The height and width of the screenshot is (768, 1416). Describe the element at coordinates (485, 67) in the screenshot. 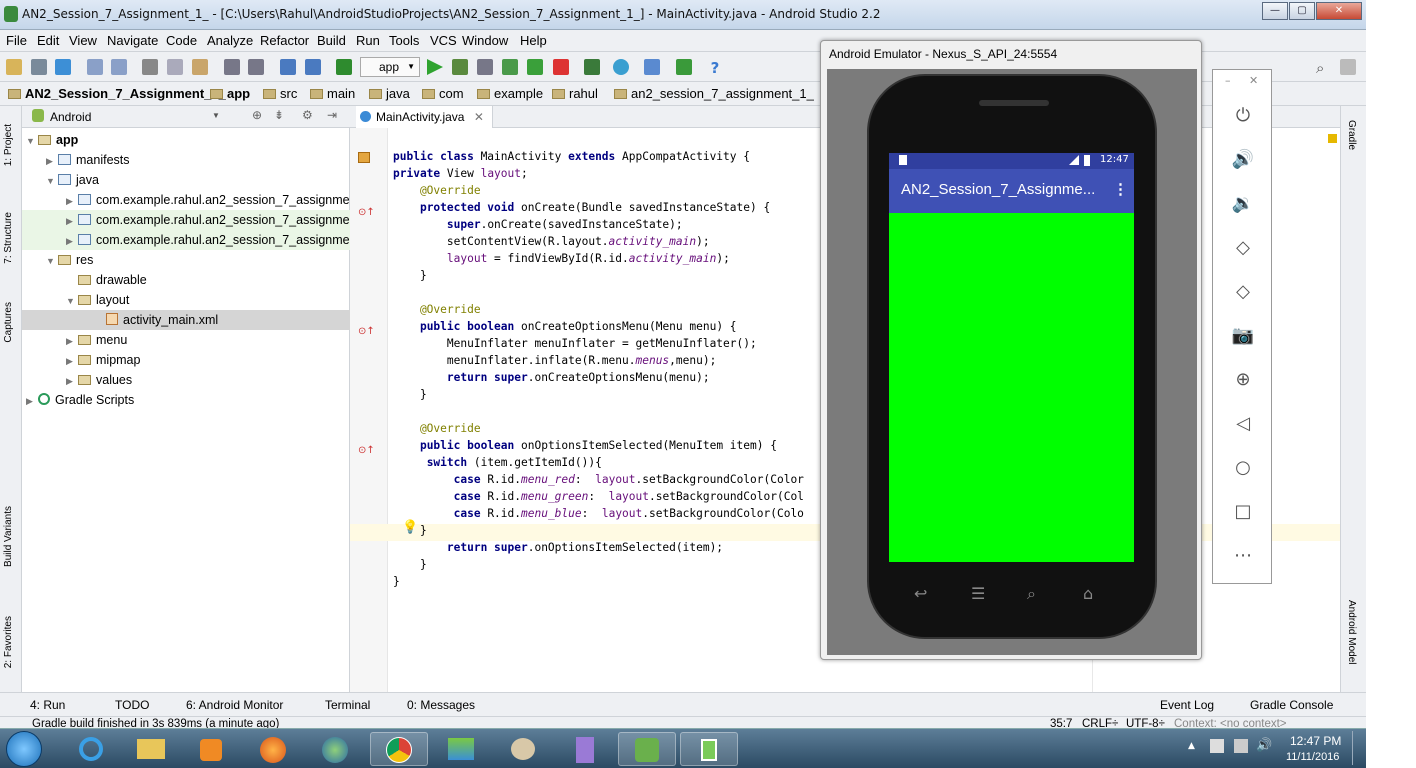

I see `coverage-icon` at that location.